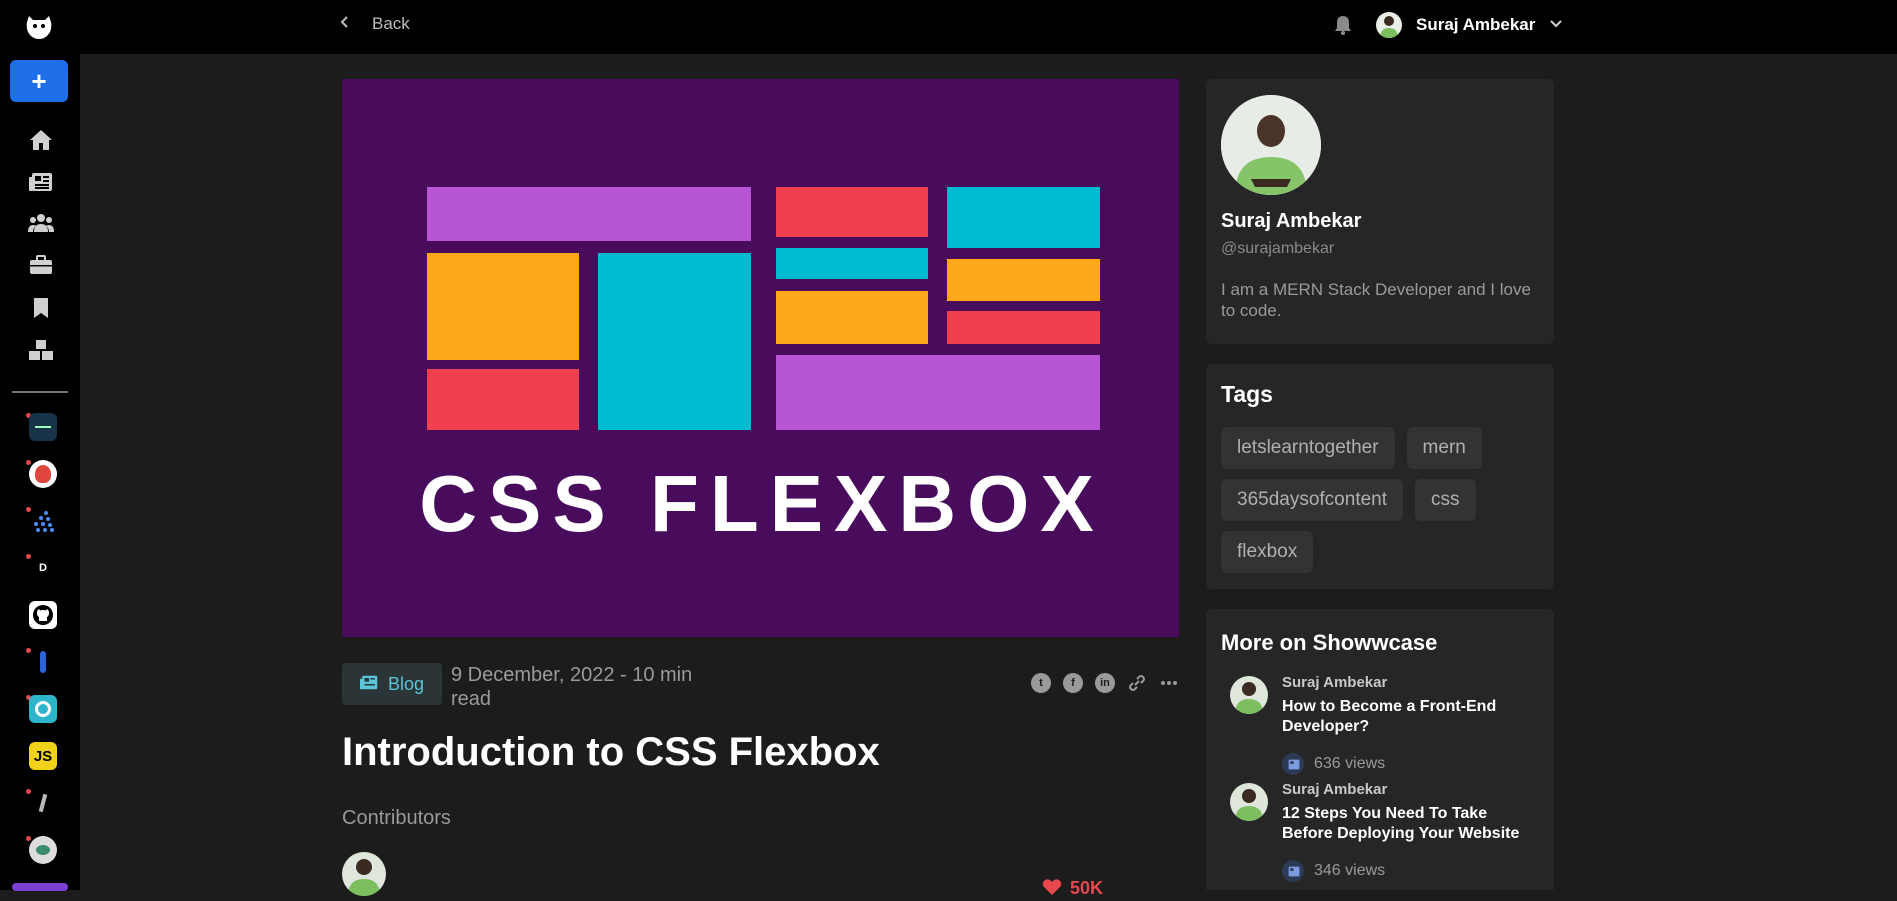 This screenshot has width=1897, height=901. I want to click on chevron-left-icon, so click(345, 24).